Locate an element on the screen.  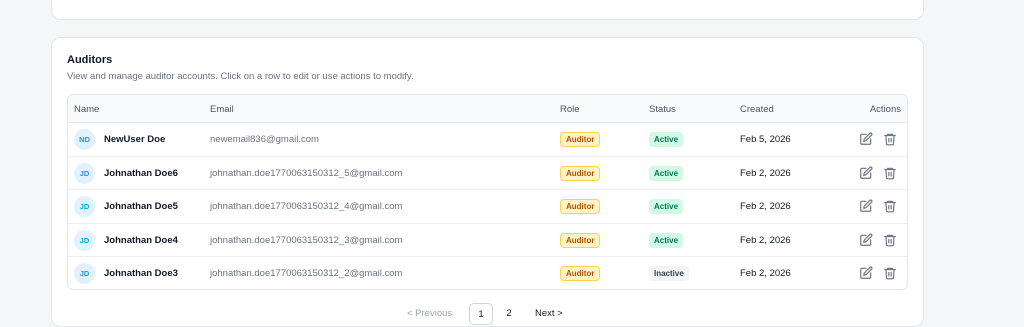
status-badge: Inactive is located at coordinates (669, 273).